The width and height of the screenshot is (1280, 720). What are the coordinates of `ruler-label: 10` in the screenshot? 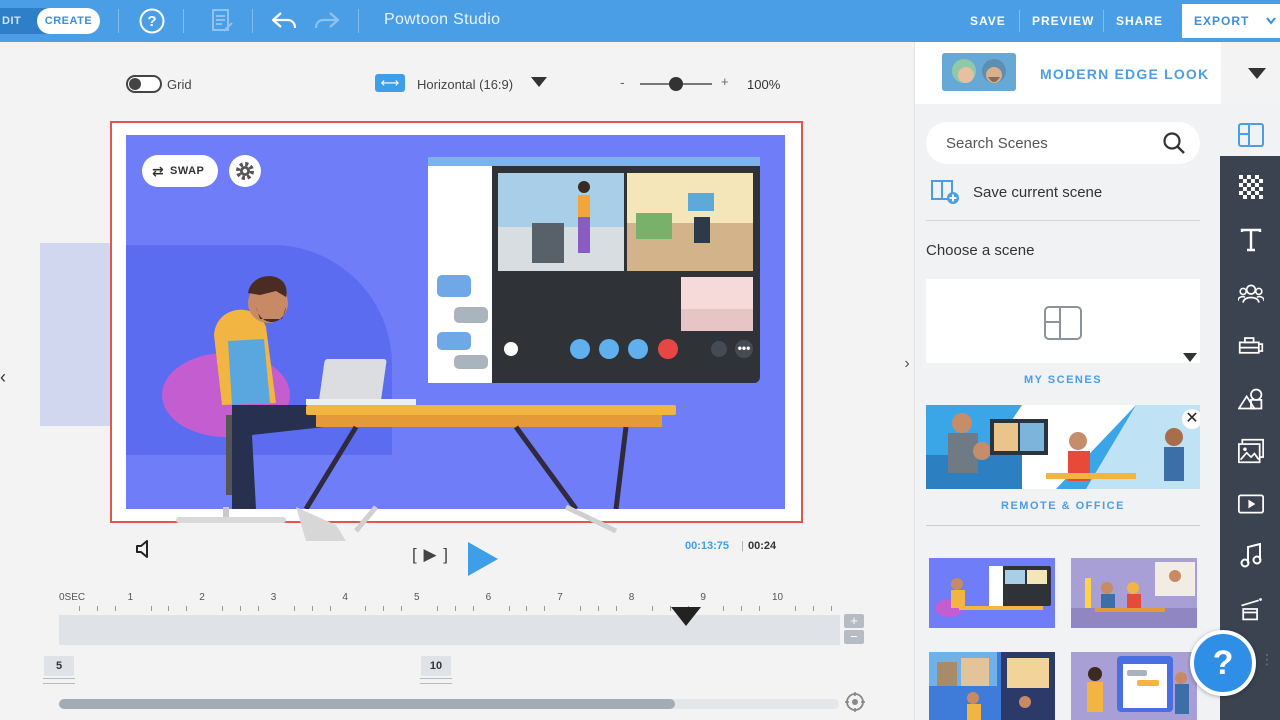 It's located at (778, 597).